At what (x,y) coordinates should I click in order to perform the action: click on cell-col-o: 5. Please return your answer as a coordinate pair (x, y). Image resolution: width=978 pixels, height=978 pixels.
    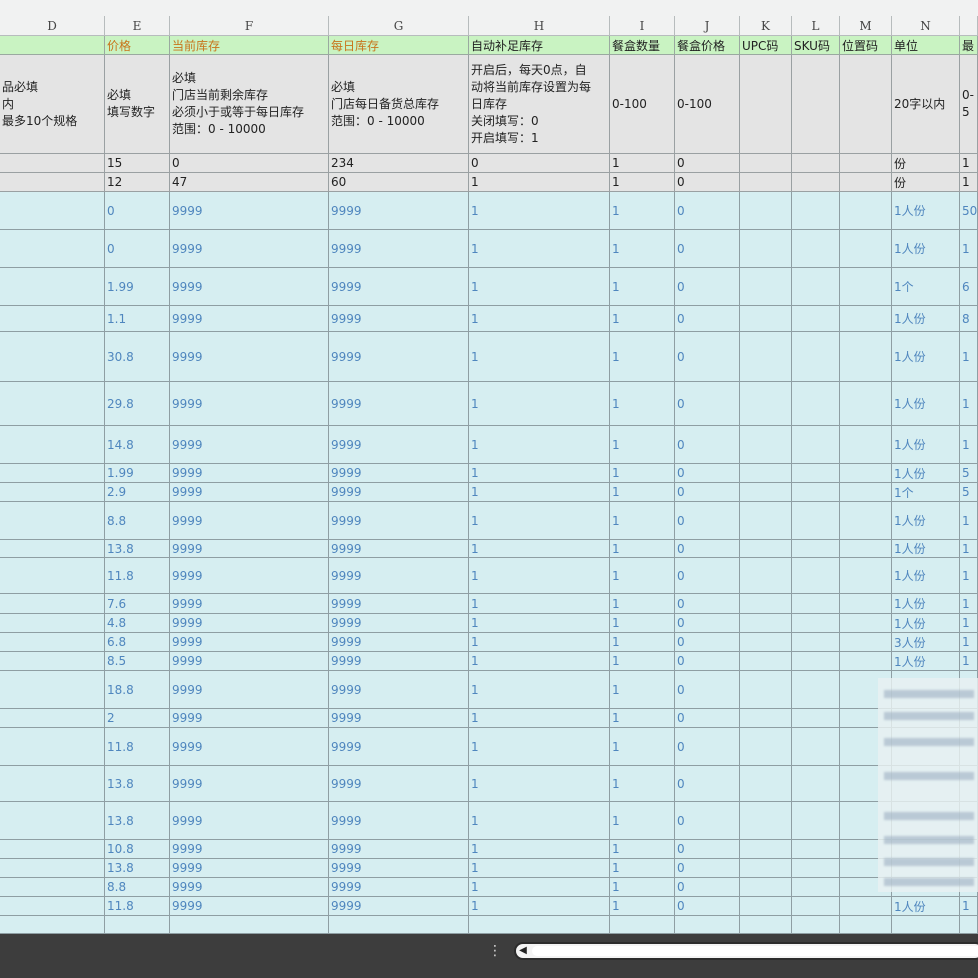
    Looking at the image, I should click on (969, 492).